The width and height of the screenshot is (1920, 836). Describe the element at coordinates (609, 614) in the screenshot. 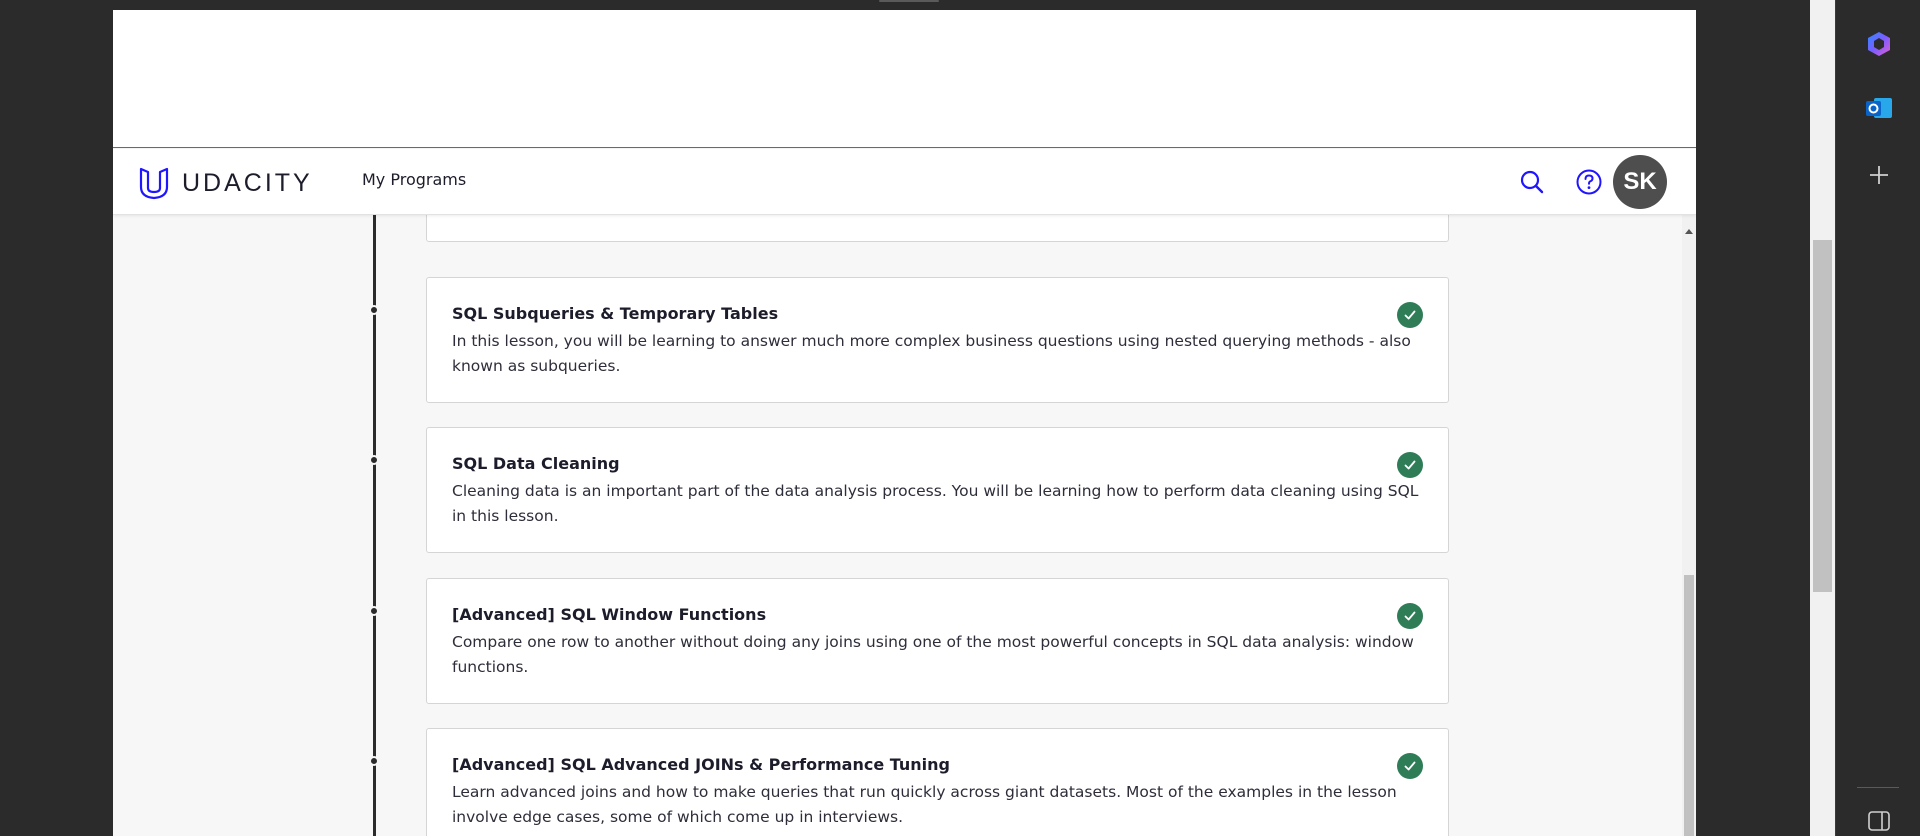

I see `lesson-title: [Advanced] SQL Window Functions` at that location.